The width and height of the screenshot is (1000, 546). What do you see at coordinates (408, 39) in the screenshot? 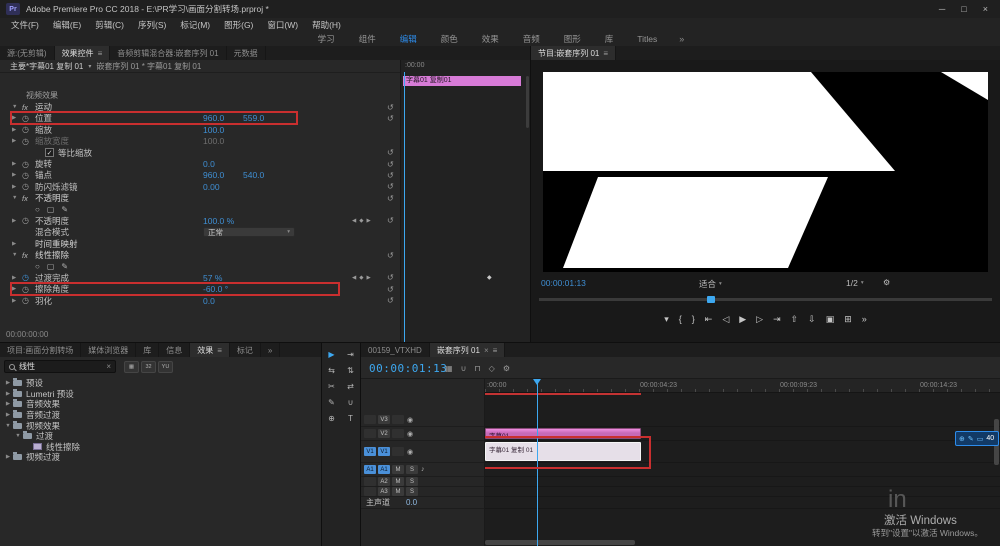
I see `workspace-tab-2: 编辑` at bounding box center [408, 39].